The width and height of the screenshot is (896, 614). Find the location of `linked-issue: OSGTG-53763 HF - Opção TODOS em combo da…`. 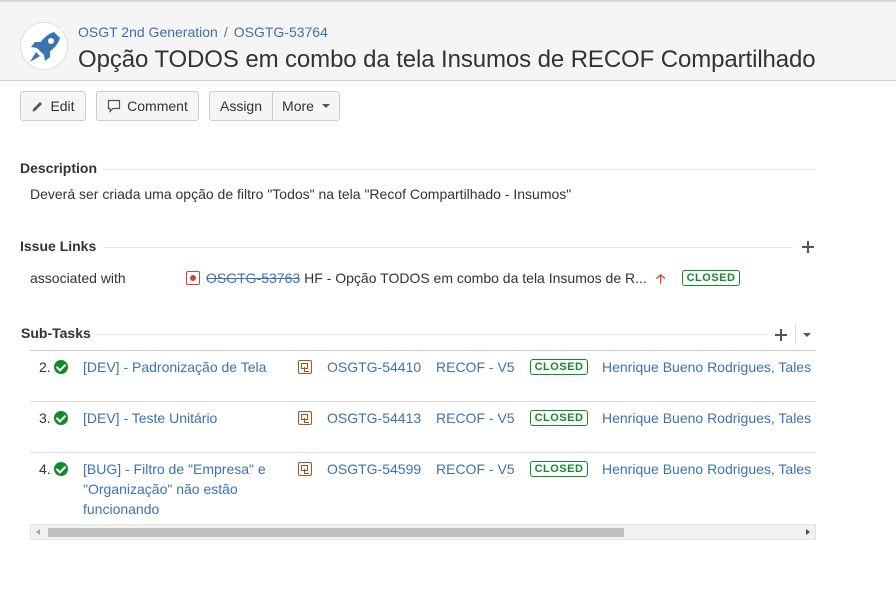

linked-issue: OSGTG-53763 HF - Opção TODOS em combo da… is located at coordinates (416, 278).